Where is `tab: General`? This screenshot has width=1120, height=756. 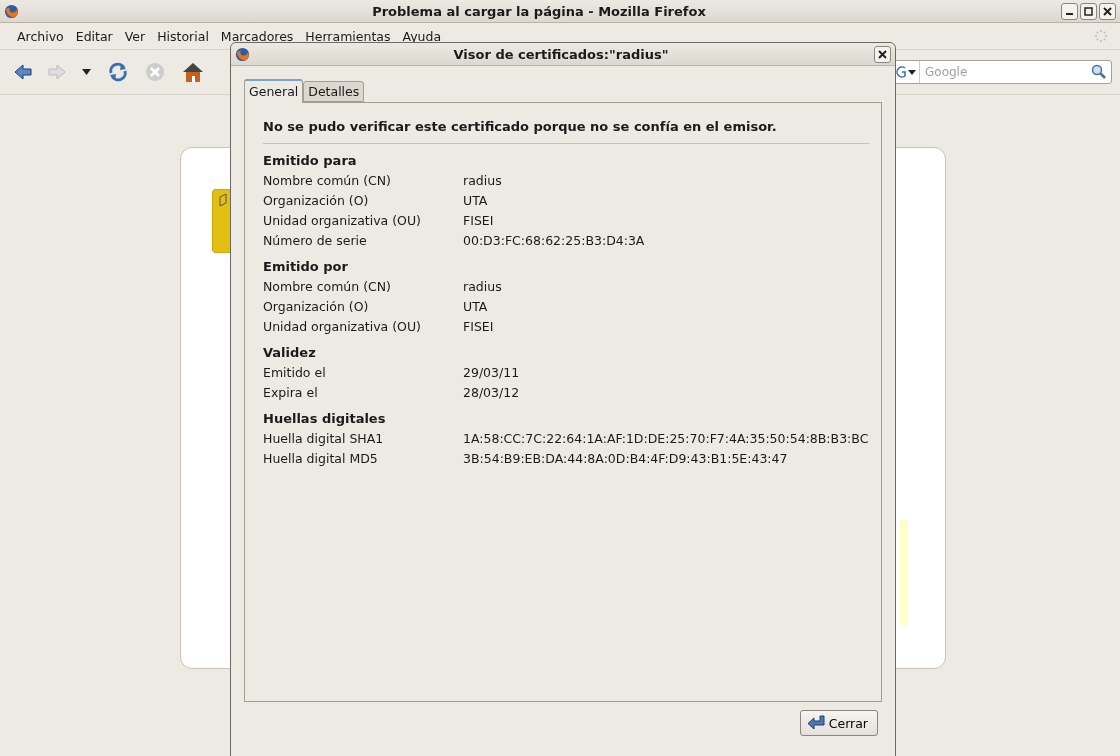
tab: General is located at coordinates (274, 91).